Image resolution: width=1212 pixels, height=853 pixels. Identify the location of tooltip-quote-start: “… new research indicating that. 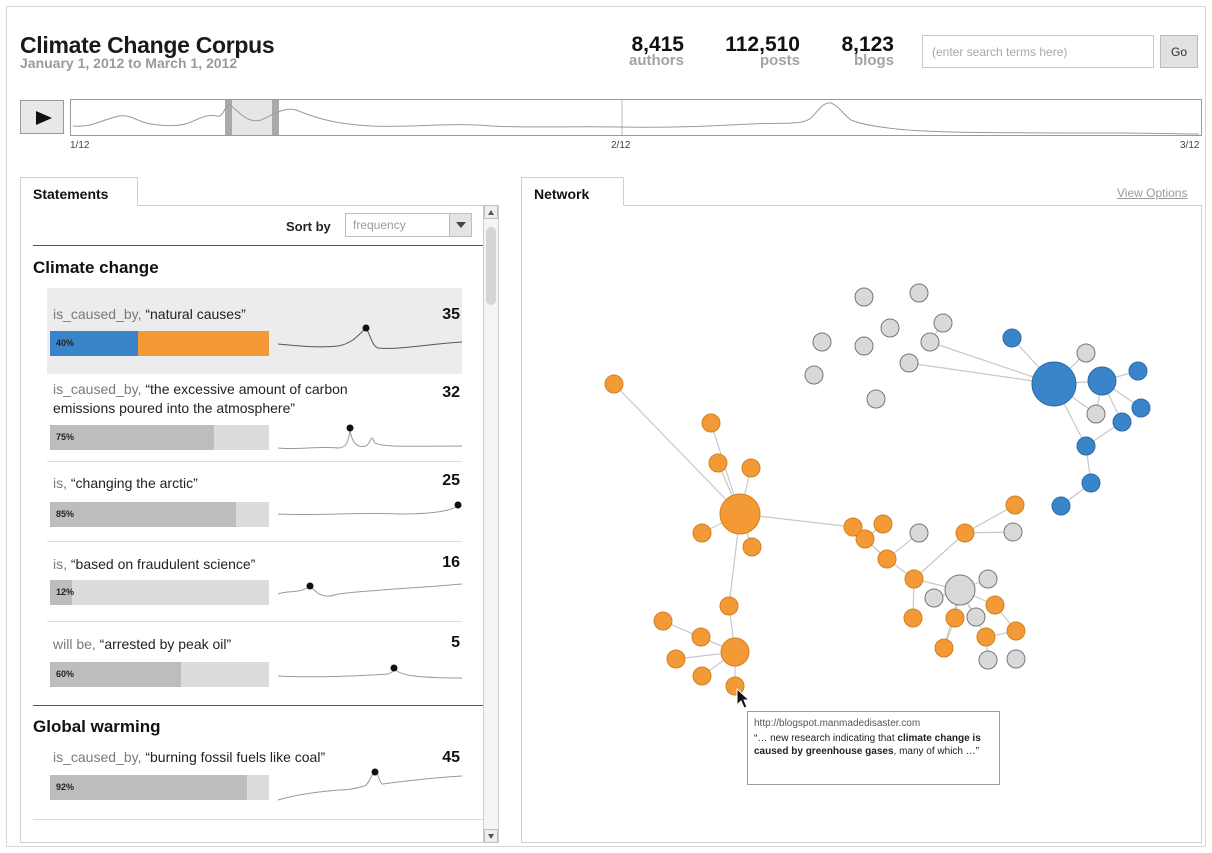
(826, 738).